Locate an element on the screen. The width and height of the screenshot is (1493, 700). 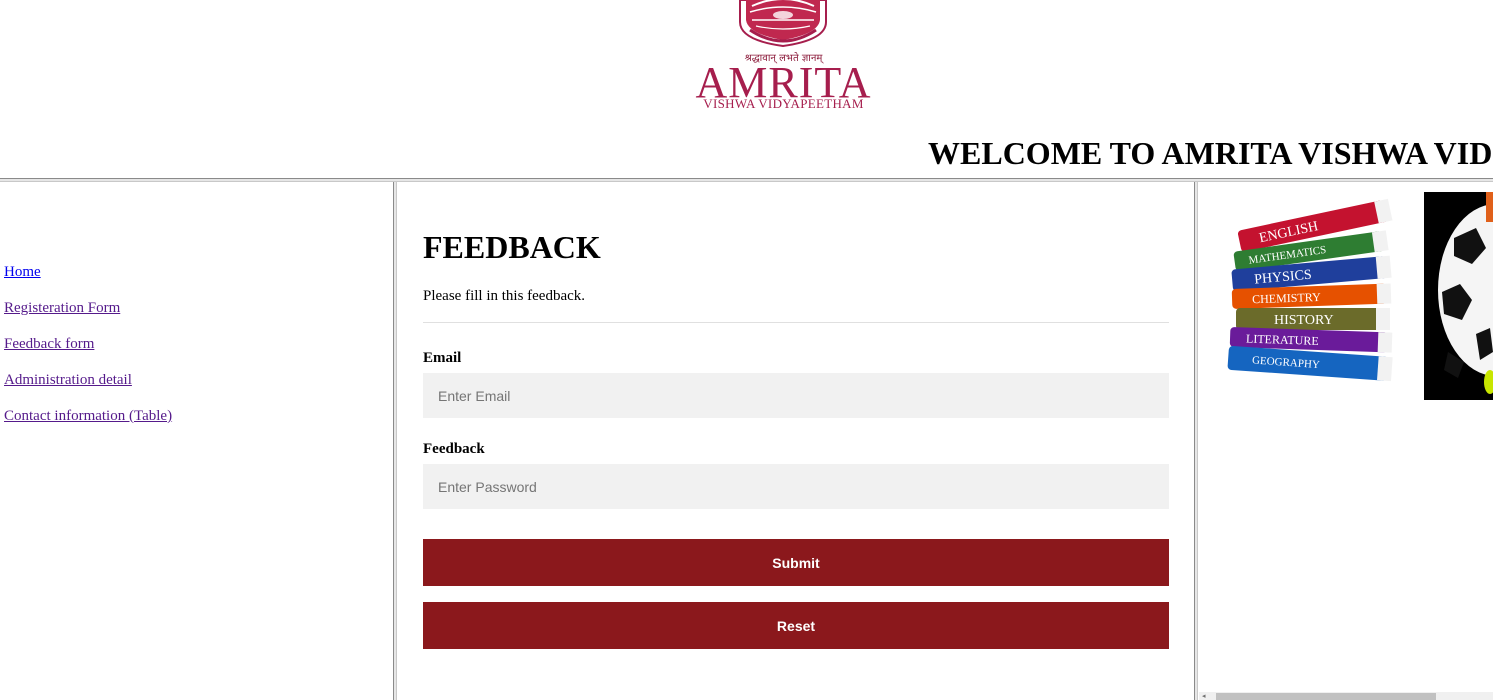
horizontal-scrollbar: ◂ is located at coordinates (1346, 696).